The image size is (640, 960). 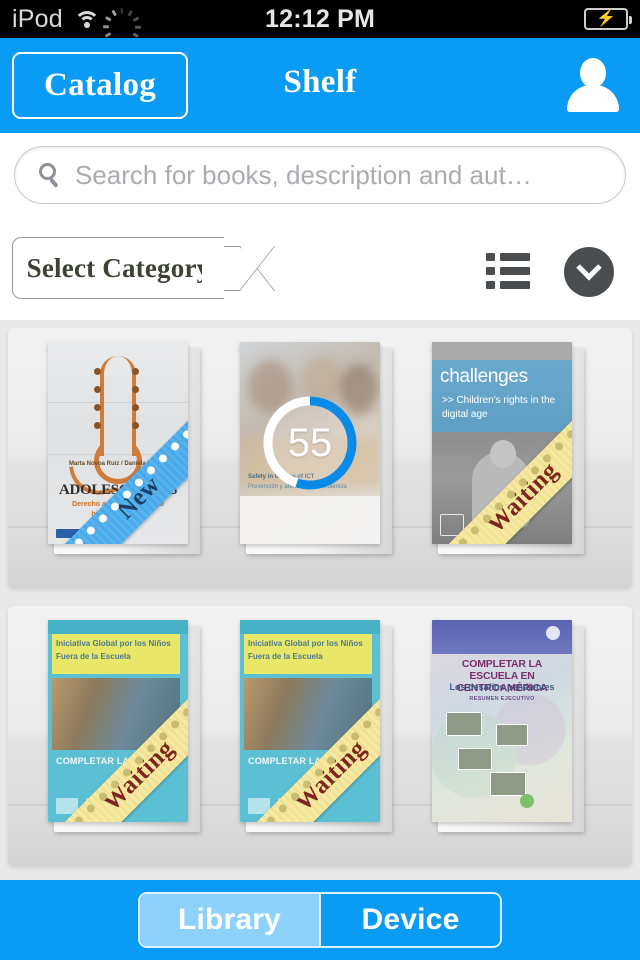 I want to click on page-title: Shelf, so click(x=320, y=82).